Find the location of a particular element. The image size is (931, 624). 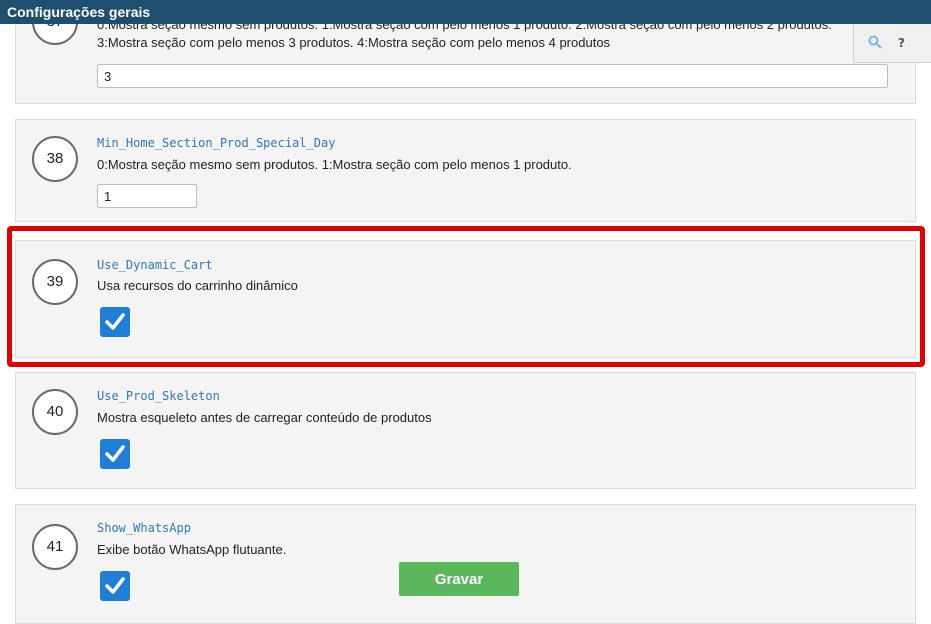

search-icon is located at coordinates (875, 42).